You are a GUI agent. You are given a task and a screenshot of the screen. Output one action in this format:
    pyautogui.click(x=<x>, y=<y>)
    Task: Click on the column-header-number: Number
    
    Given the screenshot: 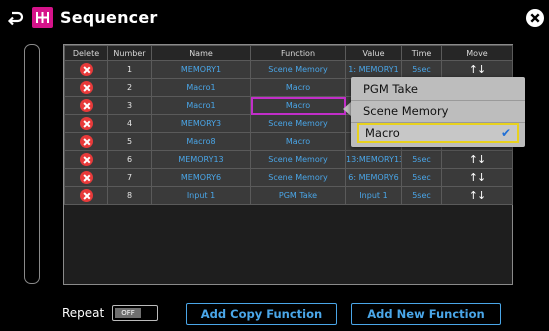 What is the action you would take?
    pyautogui.click(x=129, y=53)
    